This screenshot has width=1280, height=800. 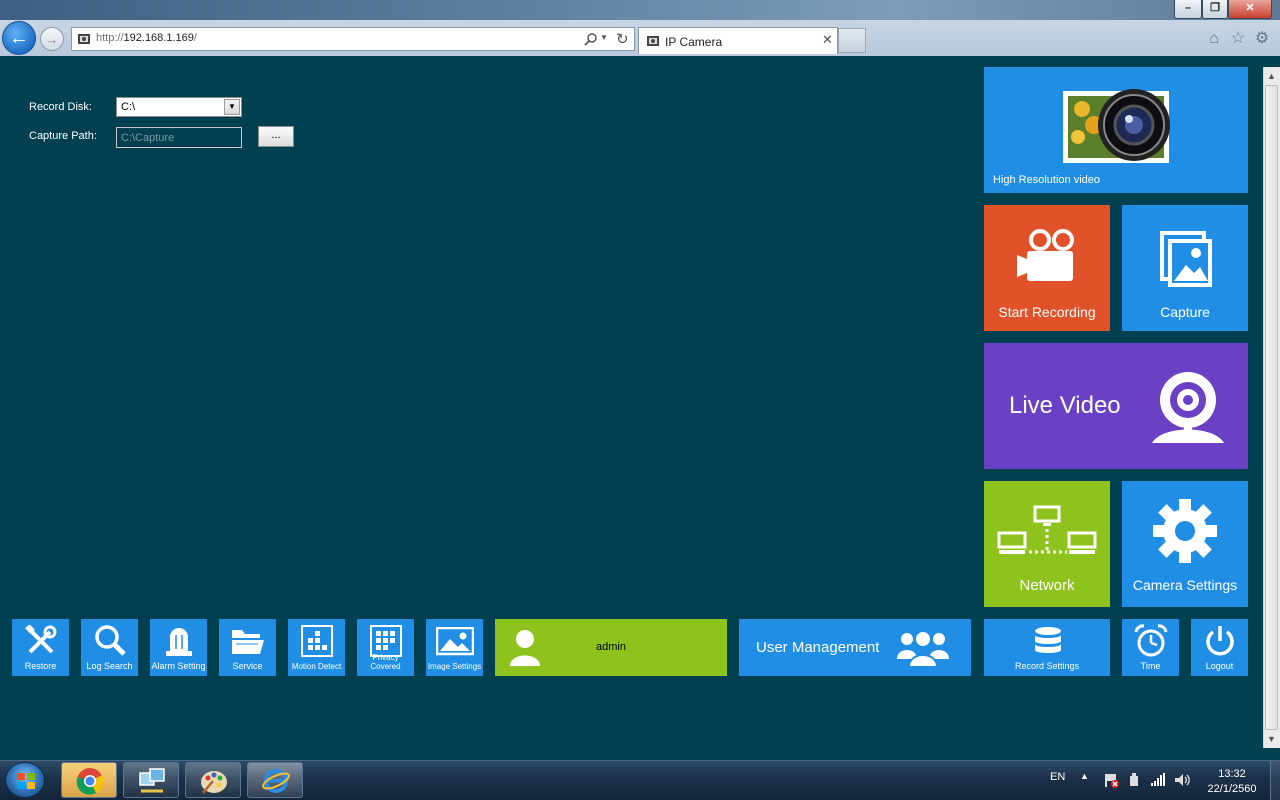 I want to click on log-search-button: Log Search, so click(x=109, y=647).